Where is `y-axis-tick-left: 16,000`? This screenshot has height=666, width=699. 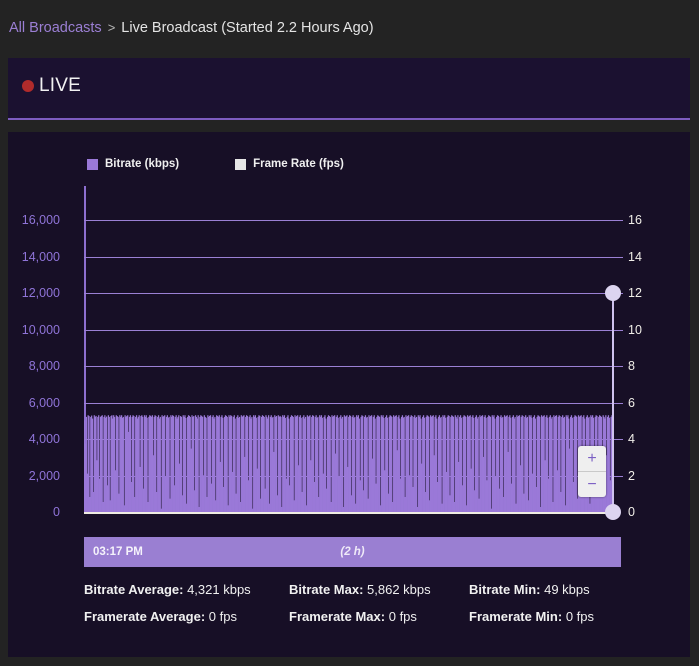 y-axis-tick-left: 16,000 is located at coordinates (40, 220).